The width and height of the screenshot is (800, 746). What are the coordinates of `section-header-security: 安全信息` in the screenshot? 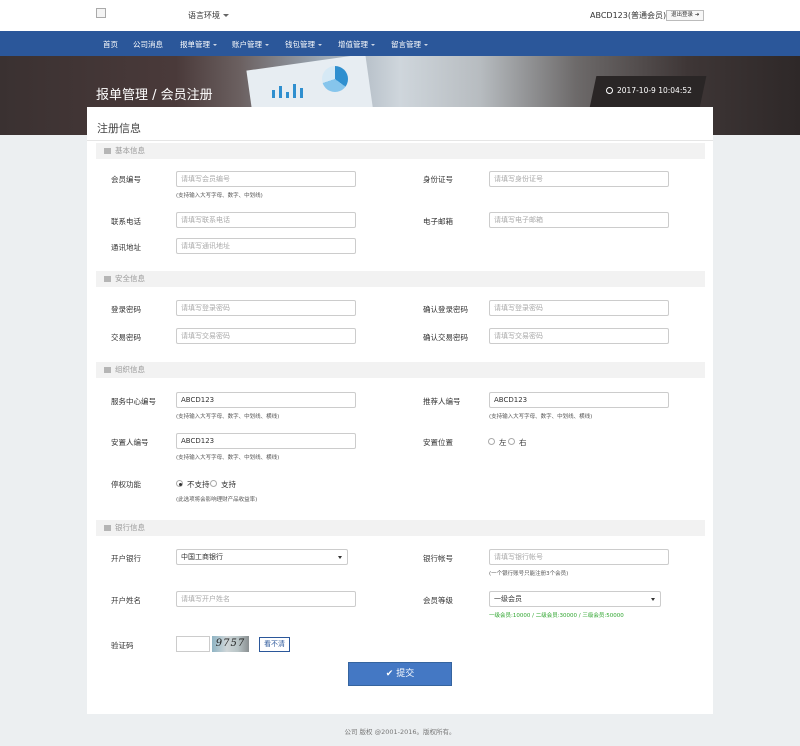 It's located at (400, 279).